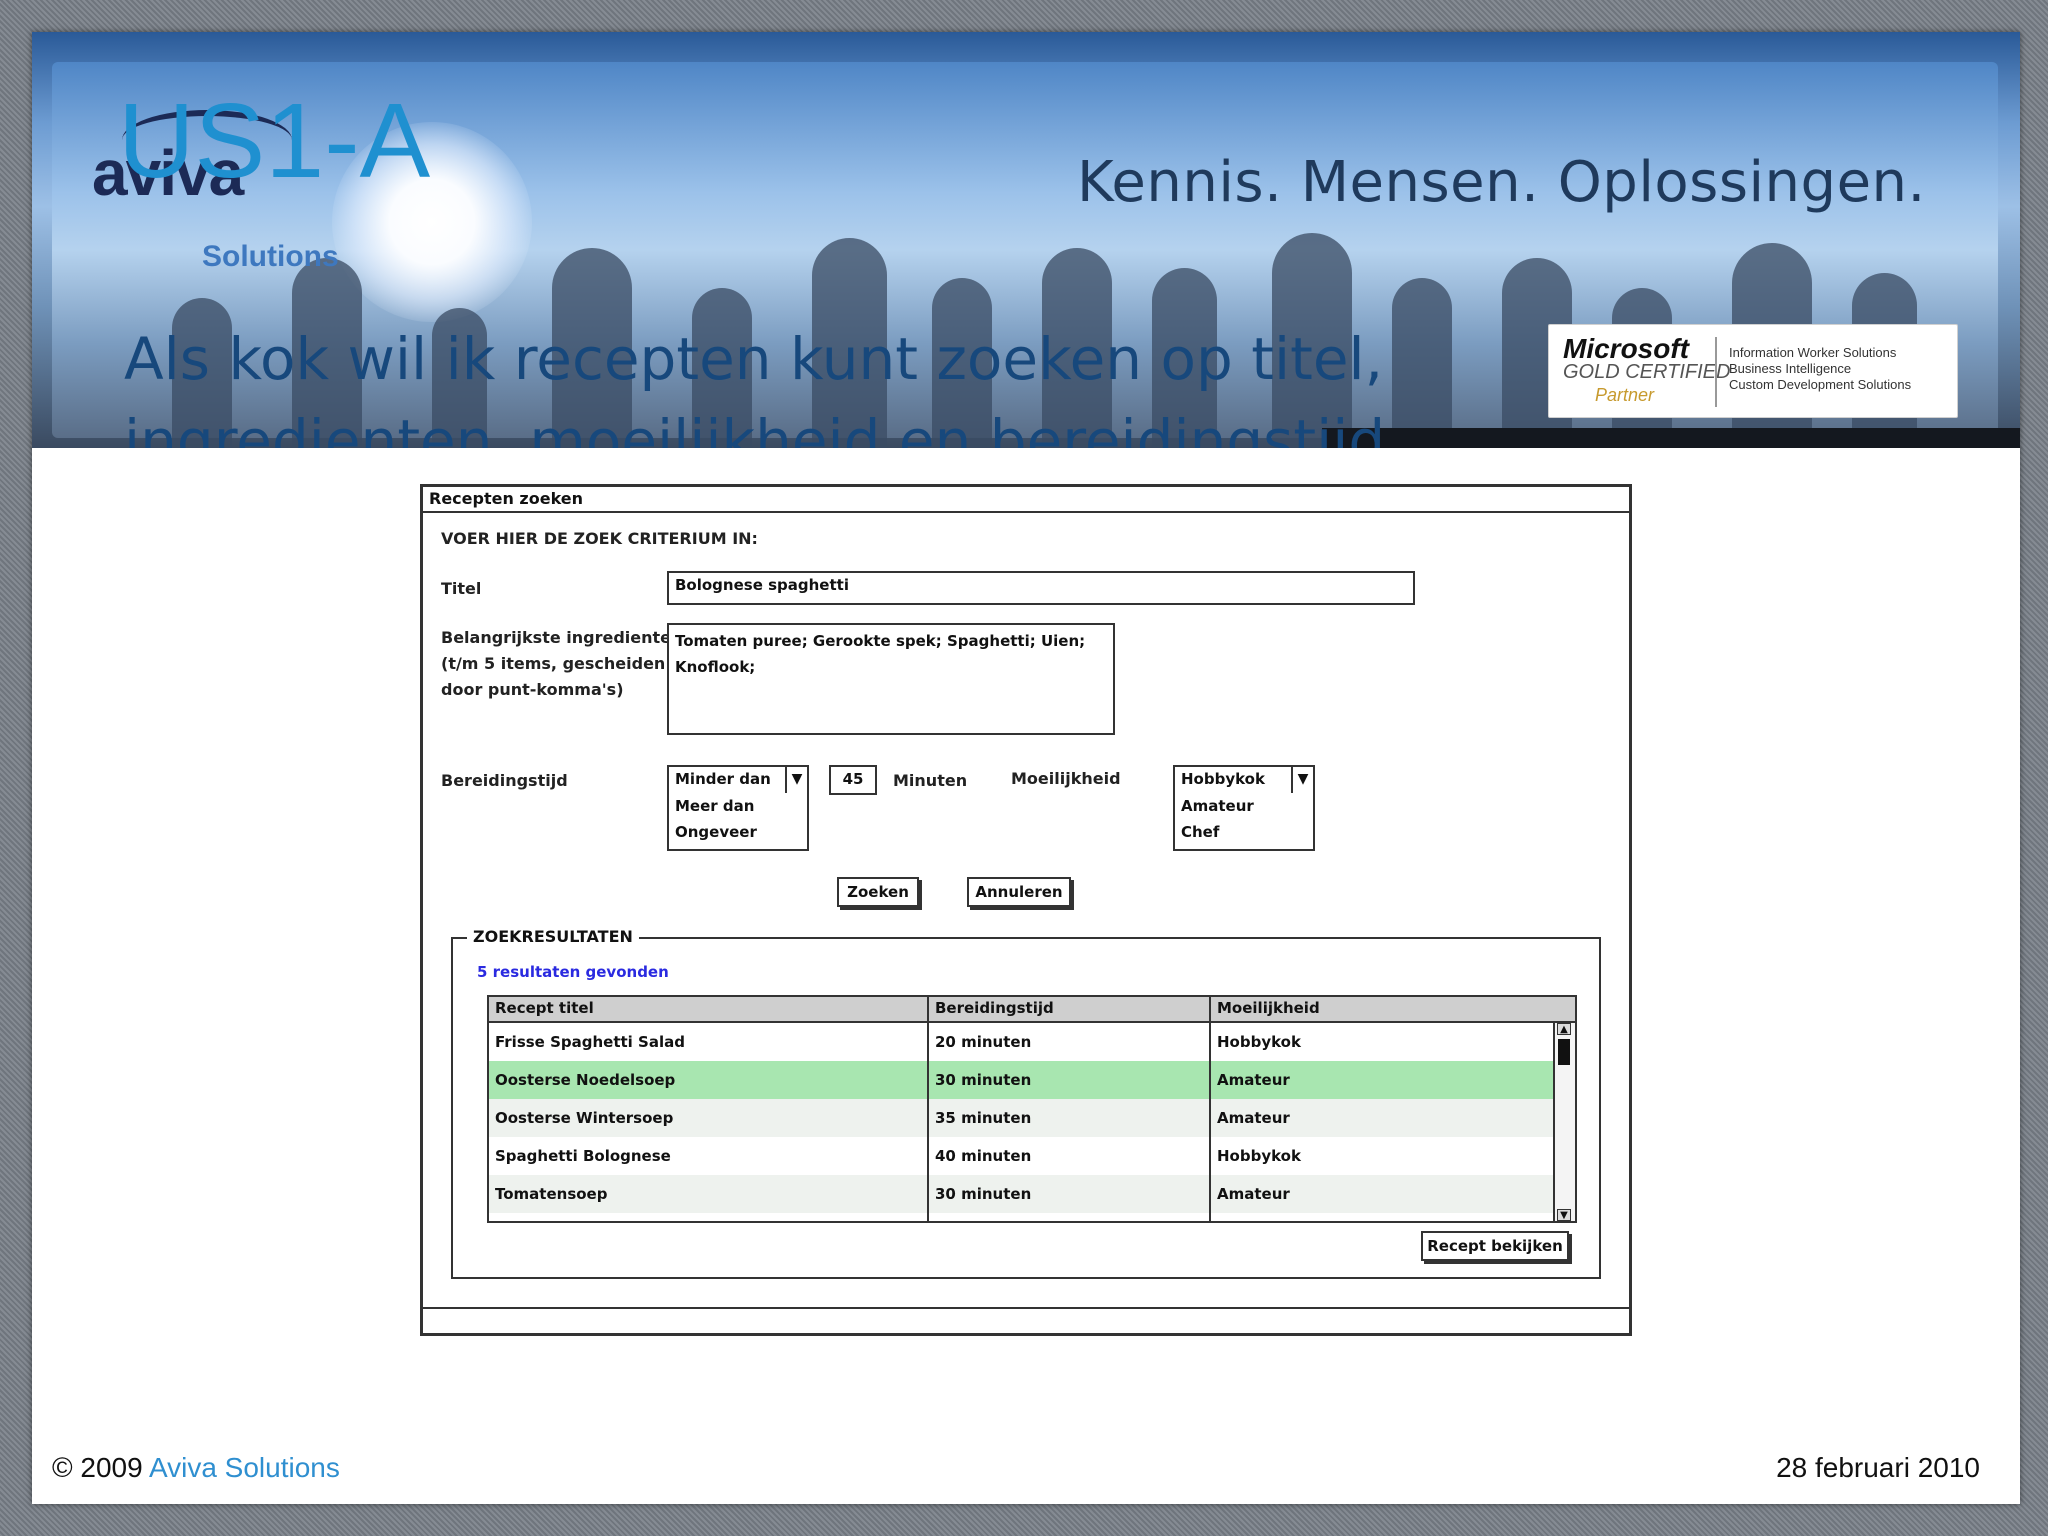  I want to click on table-row-selected: Oosterse Noedelsoep 30 minuten Amateur, so click(1022, 1080).